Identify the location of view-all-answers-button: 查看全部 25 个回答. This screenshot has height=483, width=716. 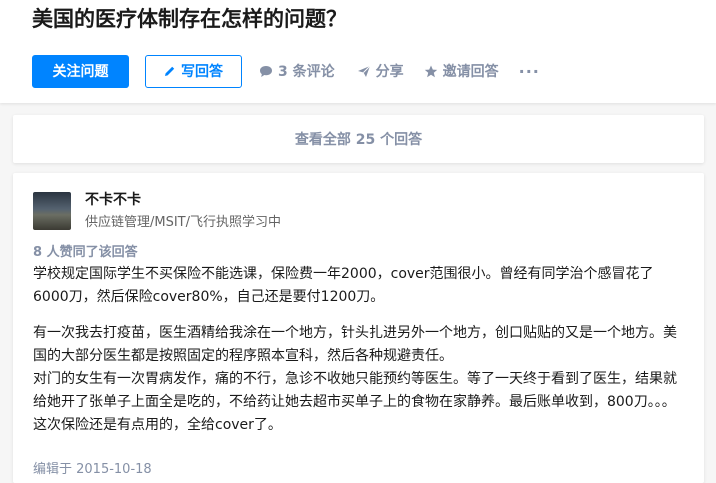
(358, 139).